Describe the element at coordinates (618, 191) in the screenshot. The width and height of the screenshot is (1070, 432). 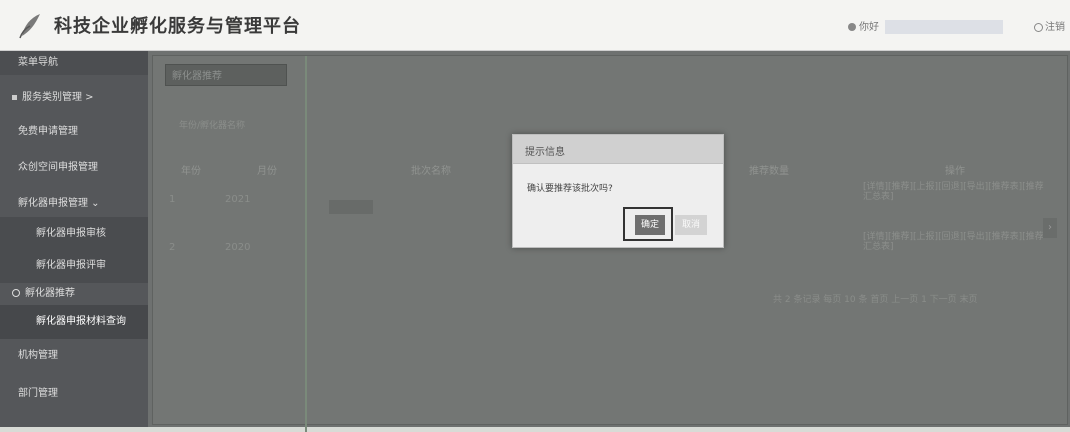
I see `confirm-dialog: 提示信息 确认要推荐该批次吗? 确定 取消` at that location.